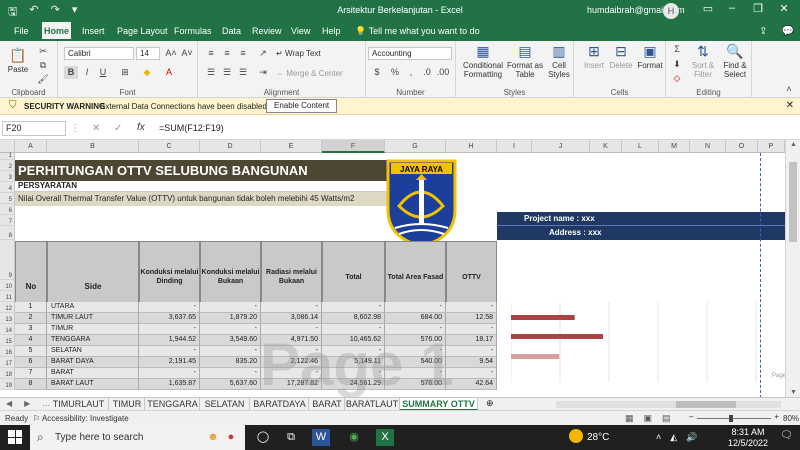 This screenshot has height=450, width=800. Describe the element at coordinates (7, 220) in the screenshot. I see `row-header-7: 7` at that location.